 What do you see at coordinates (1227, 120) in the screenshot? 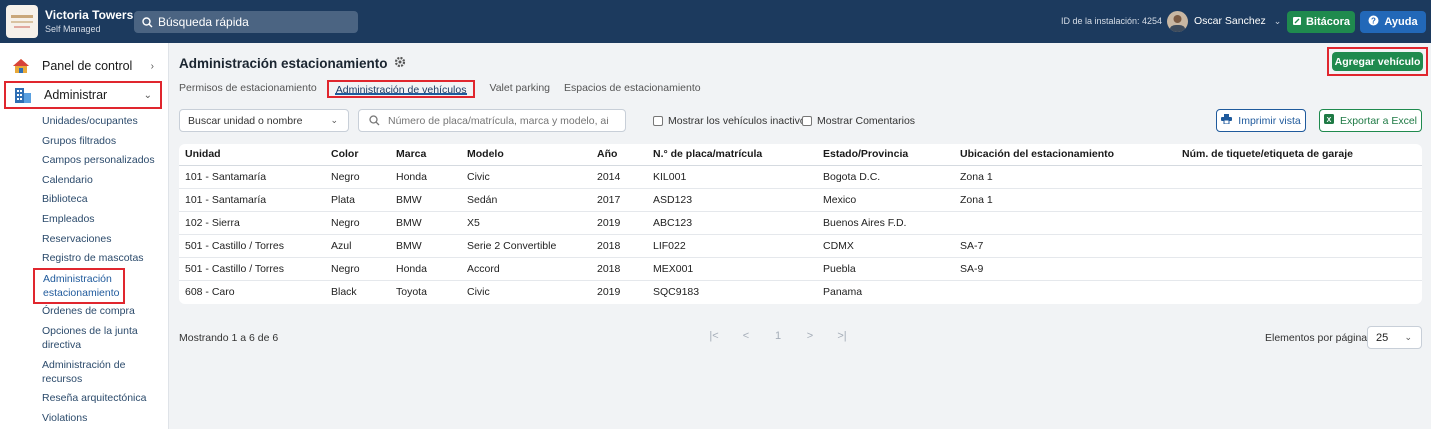
I see `printer-icon` at bounding box center [1227, 120].